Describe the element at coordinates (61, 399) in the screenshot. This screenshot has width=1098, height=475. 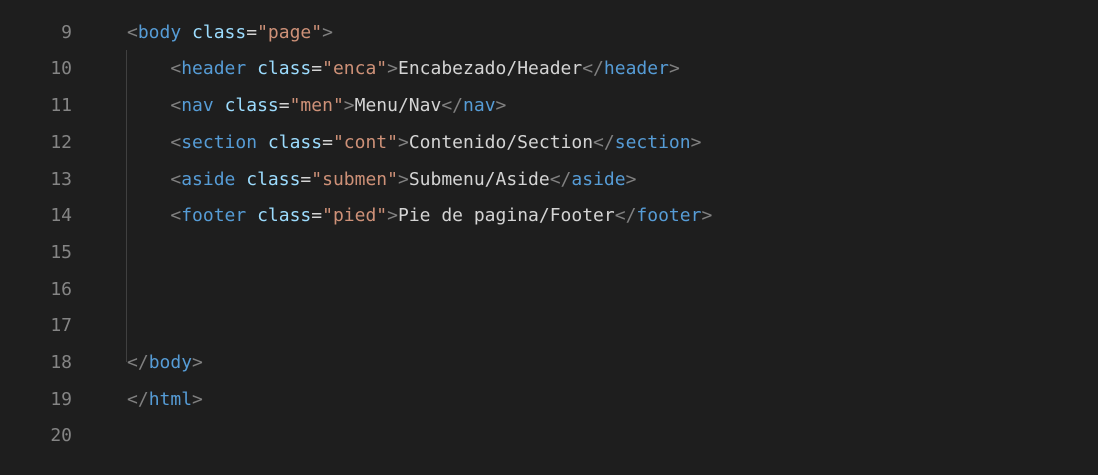
I see `line-number: 19` at that location.